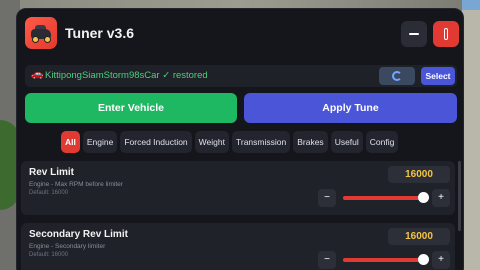  I want to click on refresh-button, so click(397, 76).